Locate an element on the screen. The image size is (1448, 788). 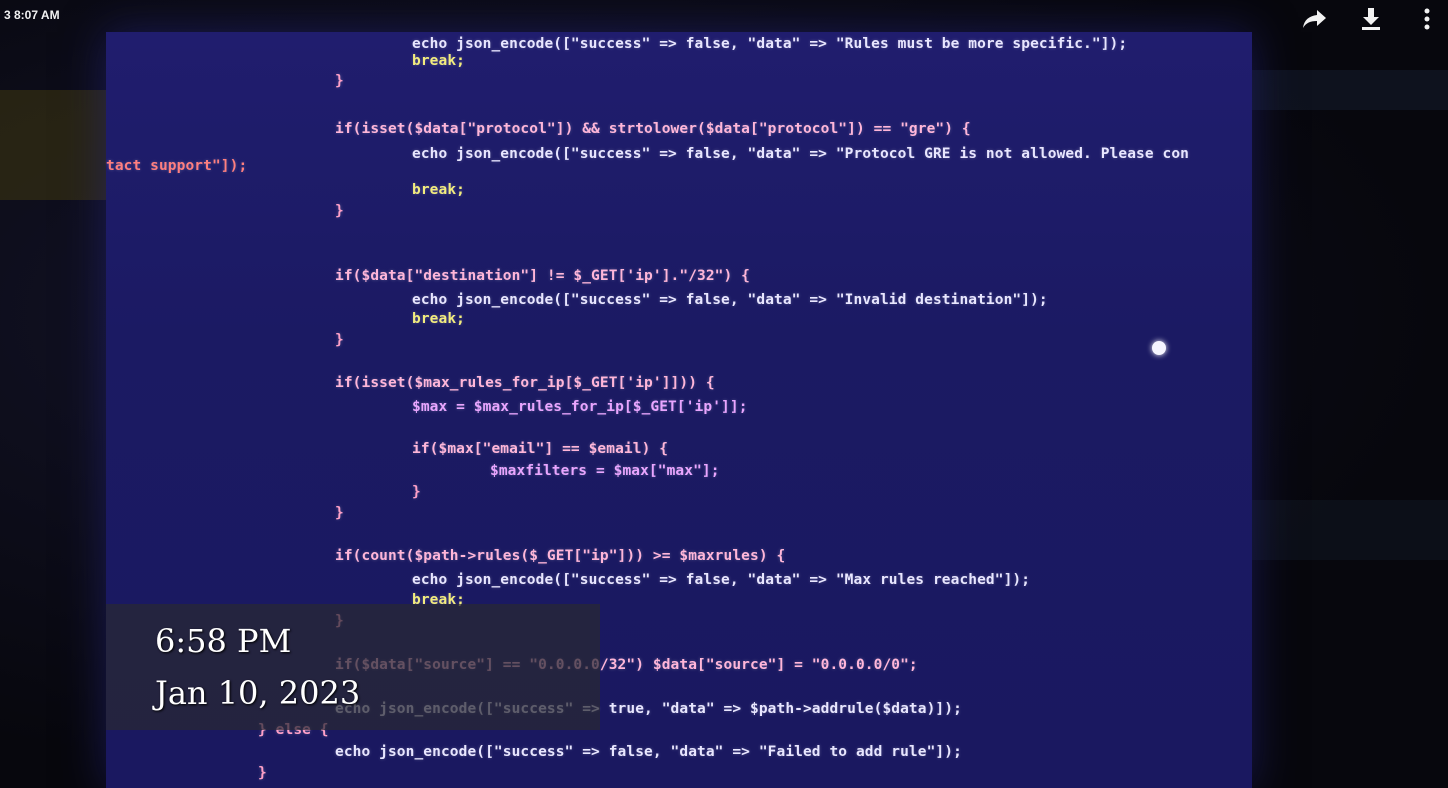
download-icon is located at coordinates (1371, 19).